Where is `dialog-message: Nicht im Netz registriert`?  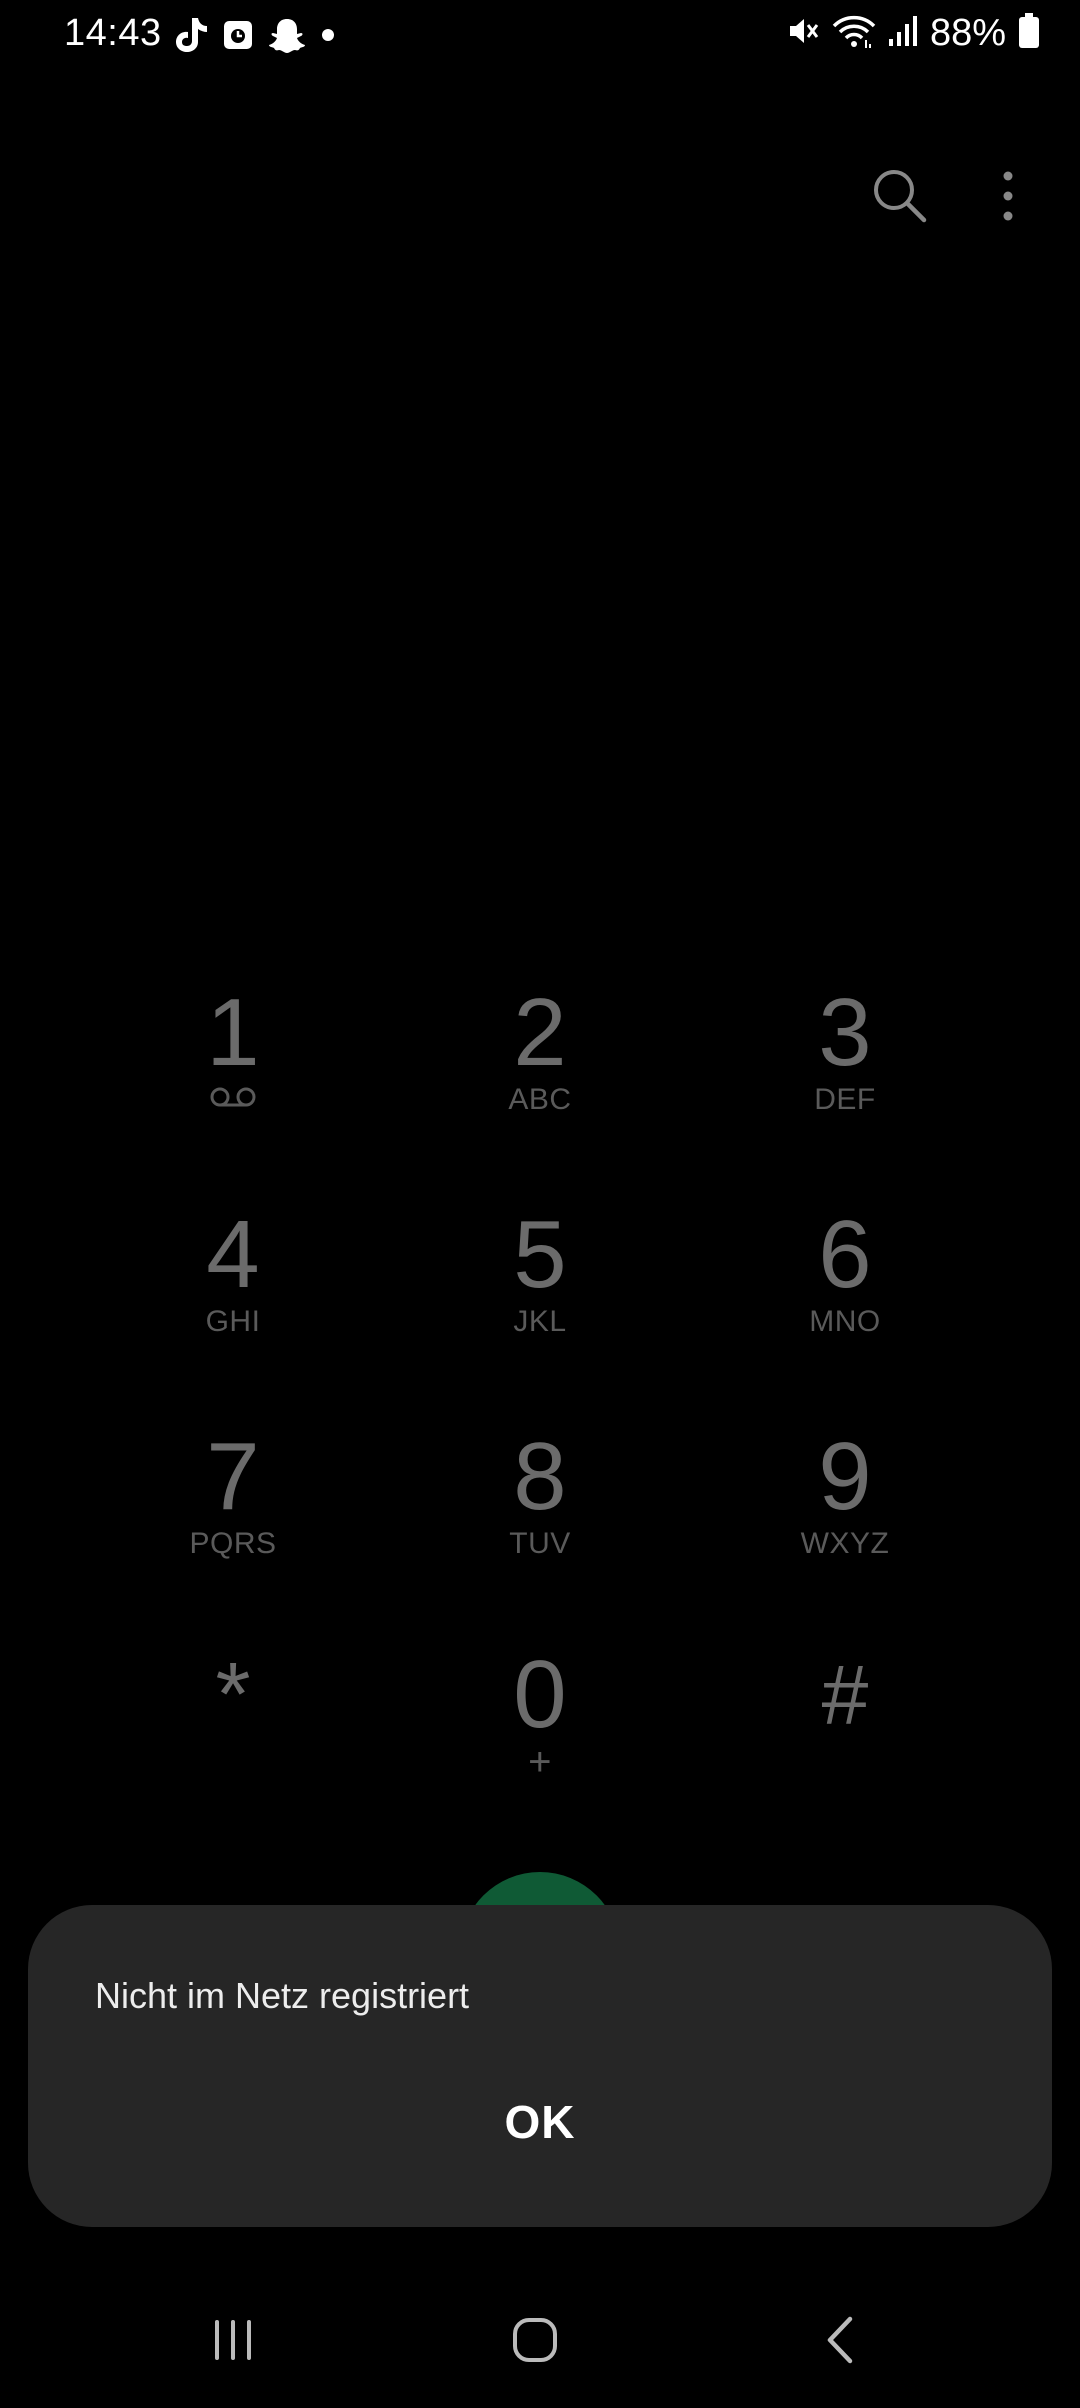 dialog-message: Nicht im Netz registriert is located at coordinates (282, 1995).